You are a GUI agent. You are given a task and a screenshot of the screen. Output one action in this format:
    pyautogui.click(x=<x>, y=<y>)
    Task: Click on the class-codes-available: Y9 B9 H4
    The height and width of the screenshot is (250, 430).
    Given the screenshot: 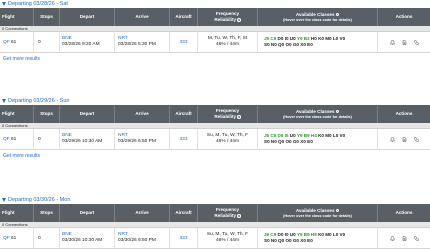 What is the action you would take?
    pyautogui.click(x=307, y=135)
    